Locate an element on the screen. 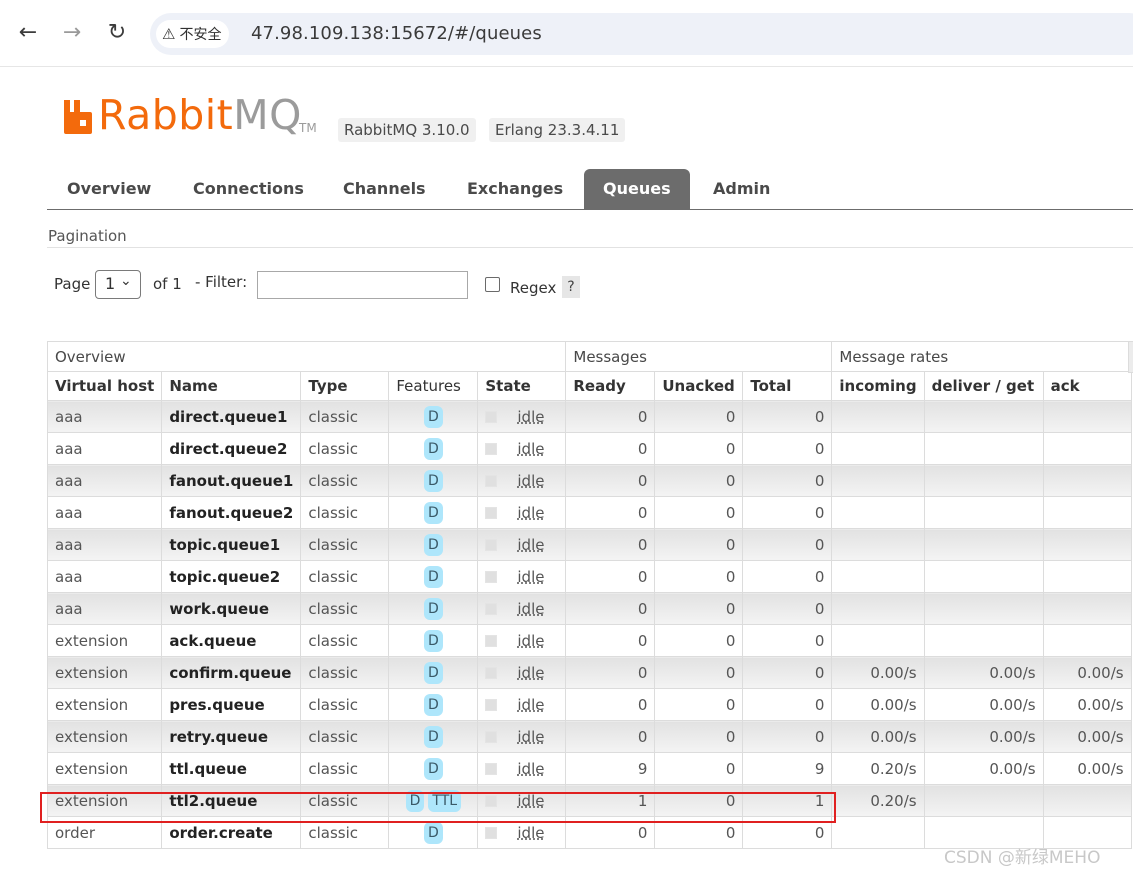  tab-connections: Connections is located at coordinates (248, 189).